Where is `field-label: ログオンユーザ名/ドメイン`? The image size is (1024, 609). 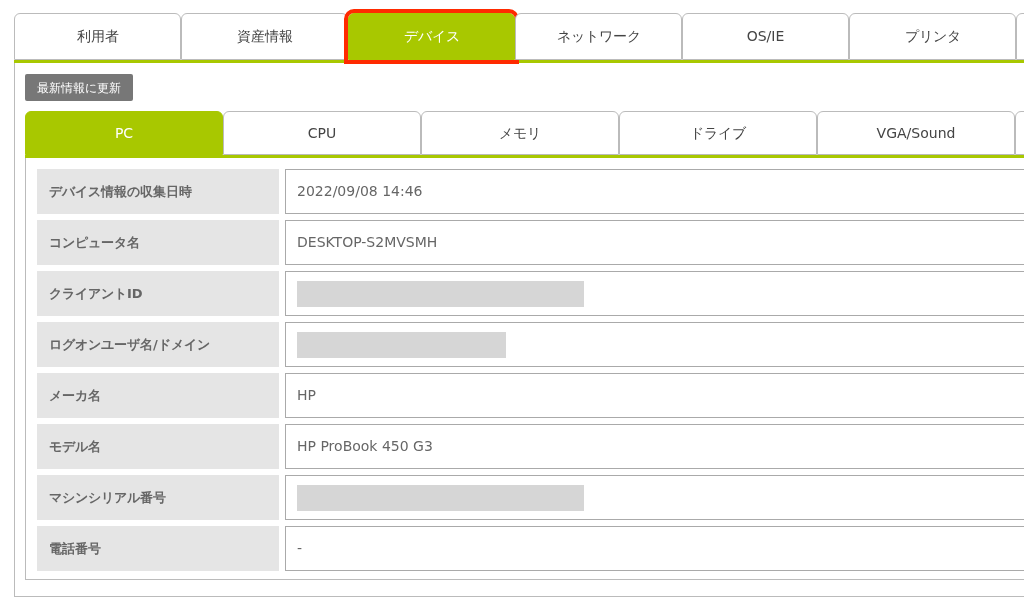 field-label: ログオンユーザ名/ドメイン is located at coordinates (158, 344).